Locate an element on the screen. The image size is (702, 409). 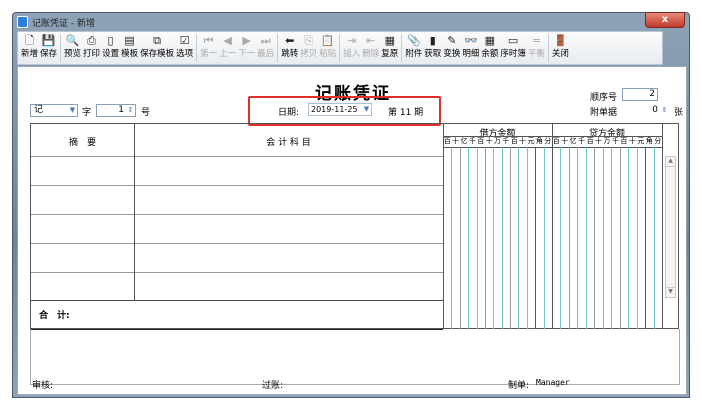
toolbar-button-transform: ✎ 变换 is located at coordinates (451, 48).